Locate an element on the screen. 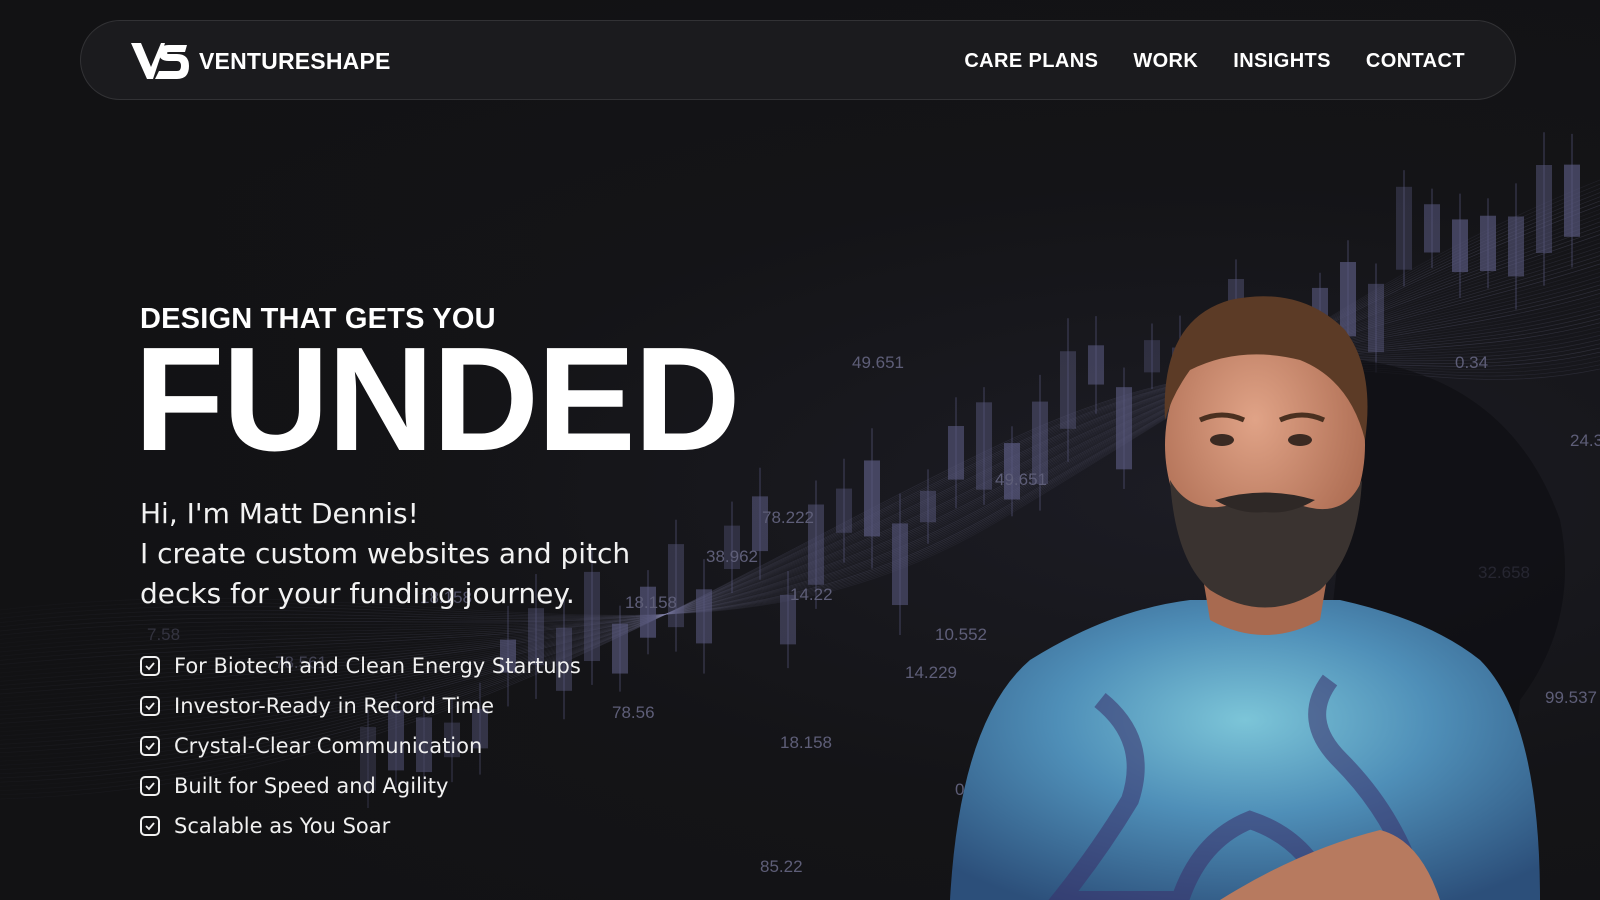  feature-label: Investor-Ready in Record Time is located at coordinates (334, 706).